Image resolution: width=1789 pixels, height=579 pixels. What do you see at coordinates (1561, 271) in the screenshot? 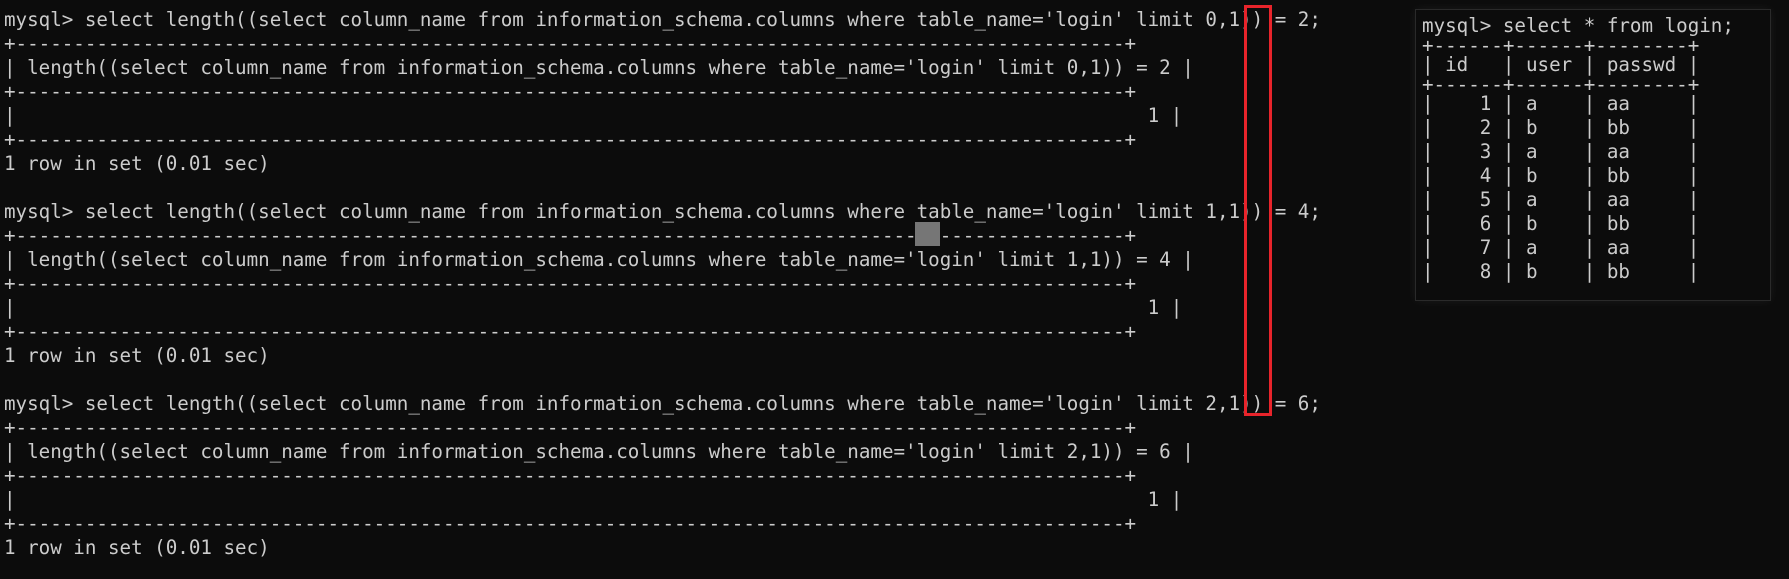
I see `table-row: | 8 | b | bb |` at bounding box center [1561, 271].